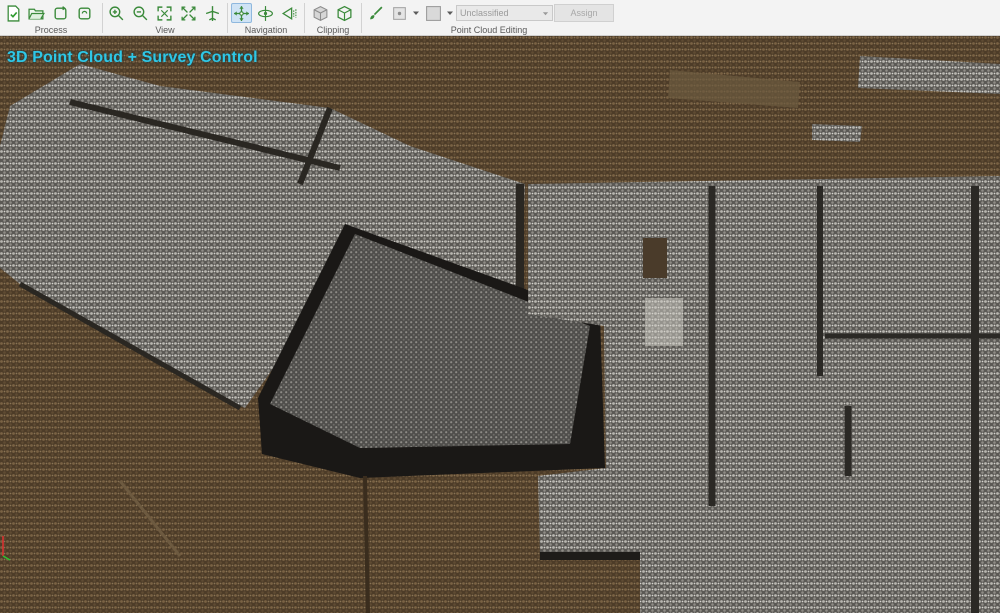 This screenshot has height=613, width=1000. I want to click on pan-arrows-icon, so click(241, 13).